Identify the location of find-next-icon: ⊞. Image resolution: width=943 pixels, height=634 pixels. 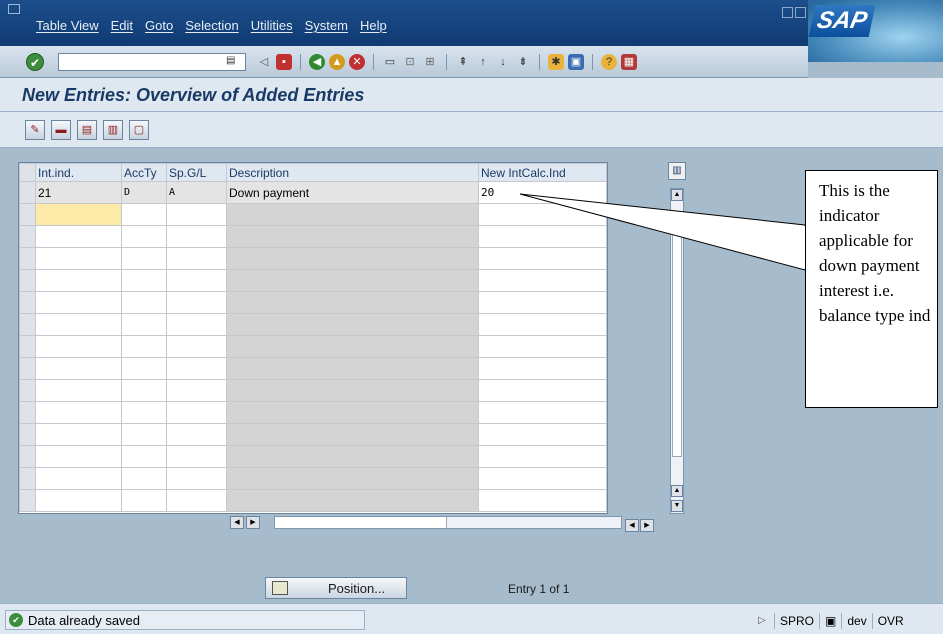
(430, 62).